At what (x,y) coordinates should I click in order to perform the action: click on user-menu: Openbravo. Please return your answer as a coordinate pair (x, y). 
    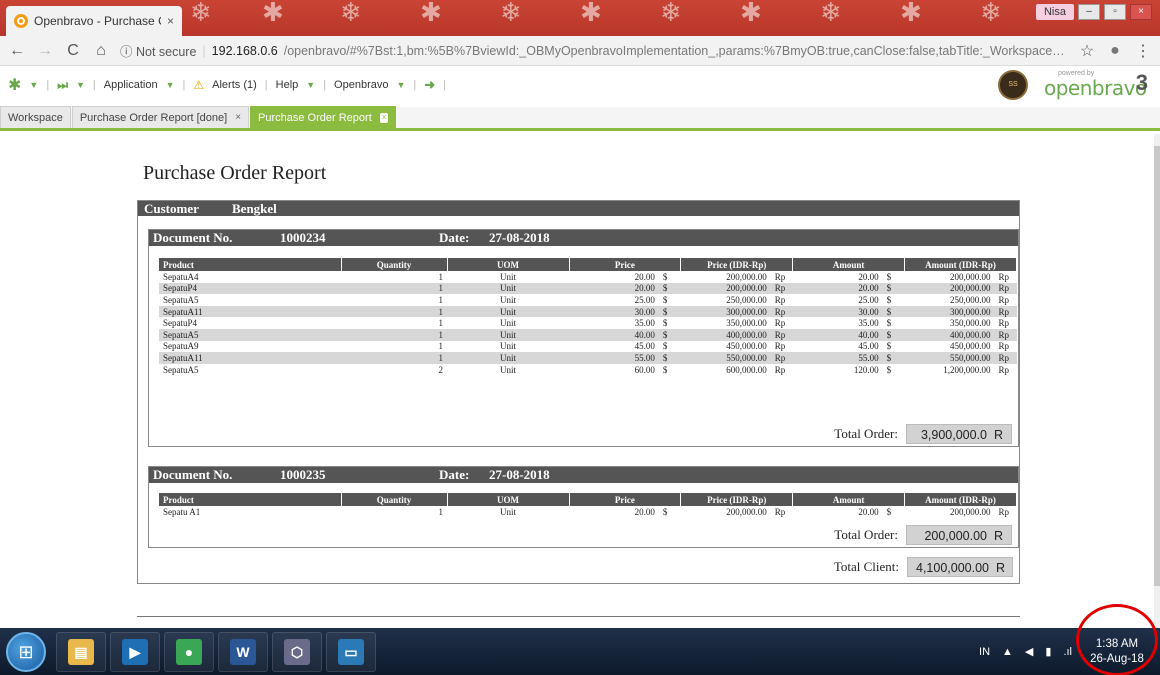
    Looking at the image, I should click on (361, 85).